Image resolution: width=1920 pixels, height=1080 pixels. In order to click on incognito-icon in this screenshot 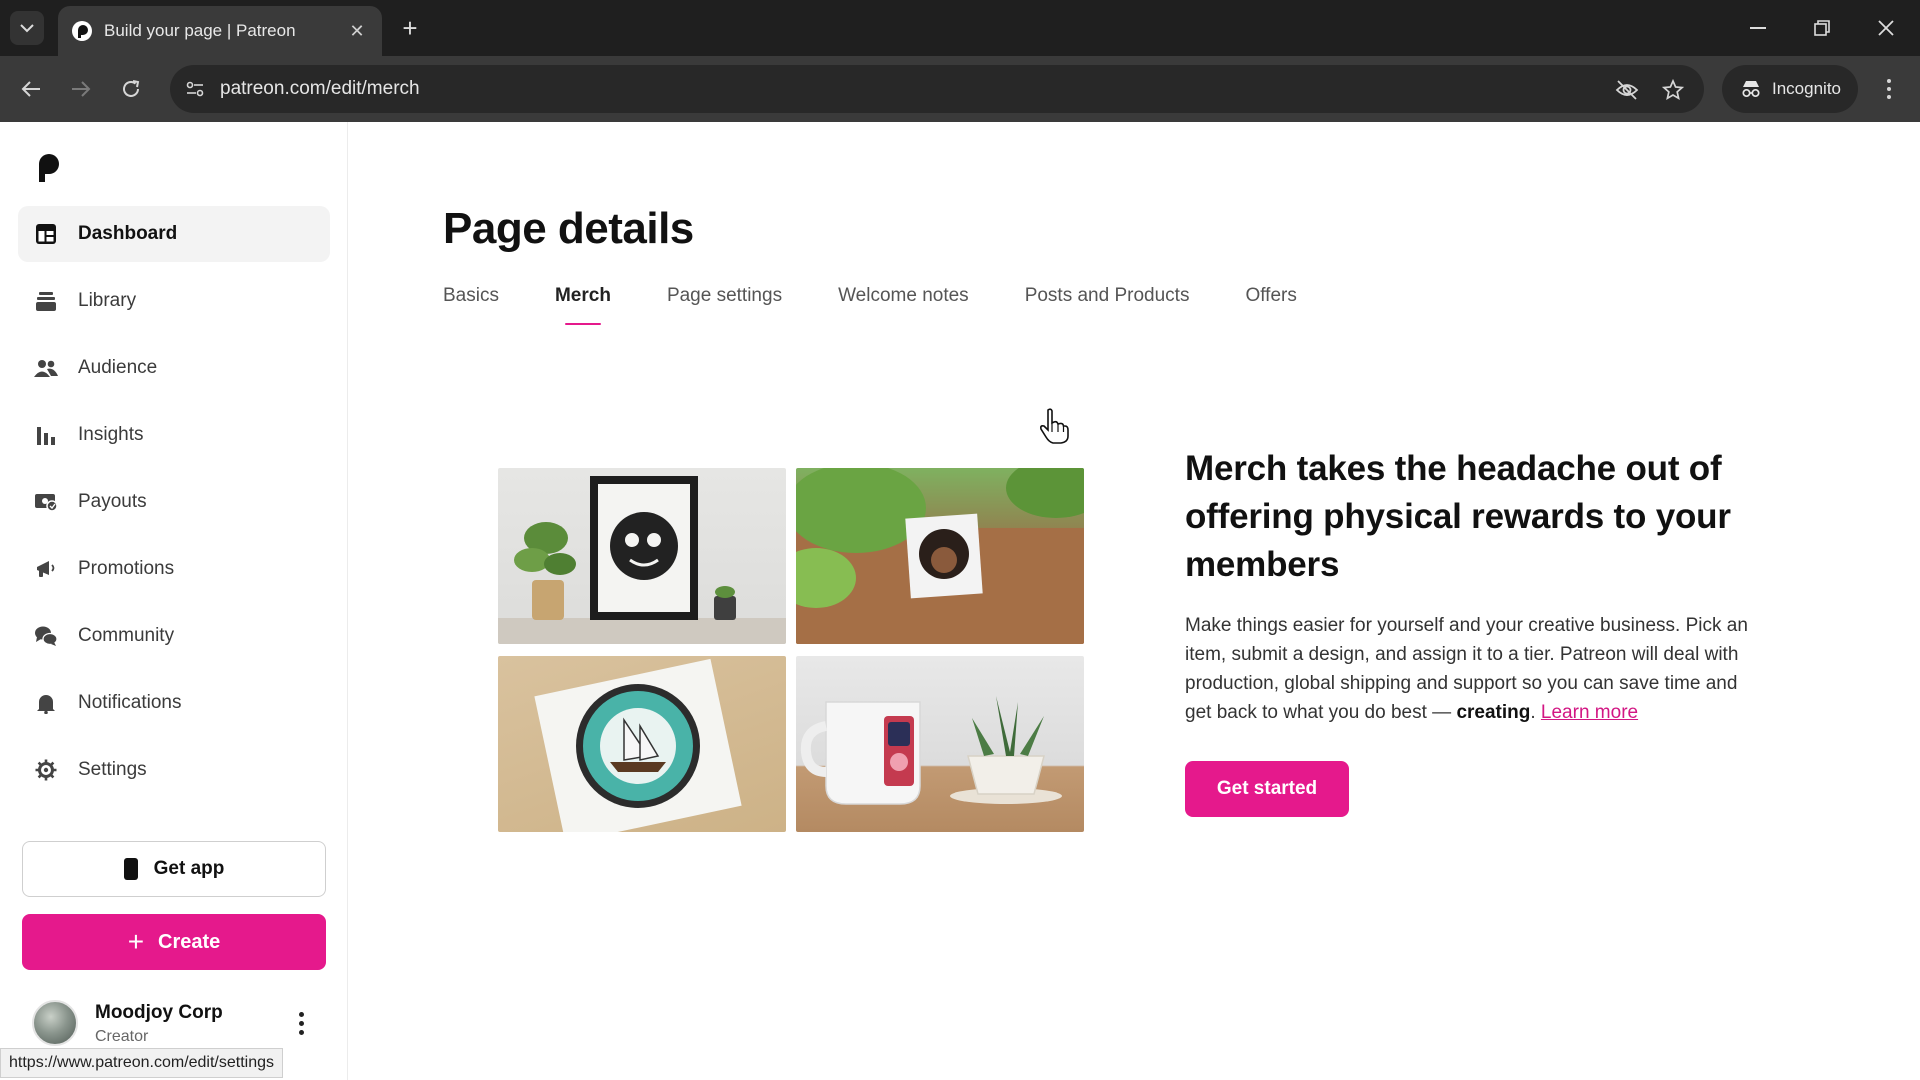, I will do `click(1751, 89)`.